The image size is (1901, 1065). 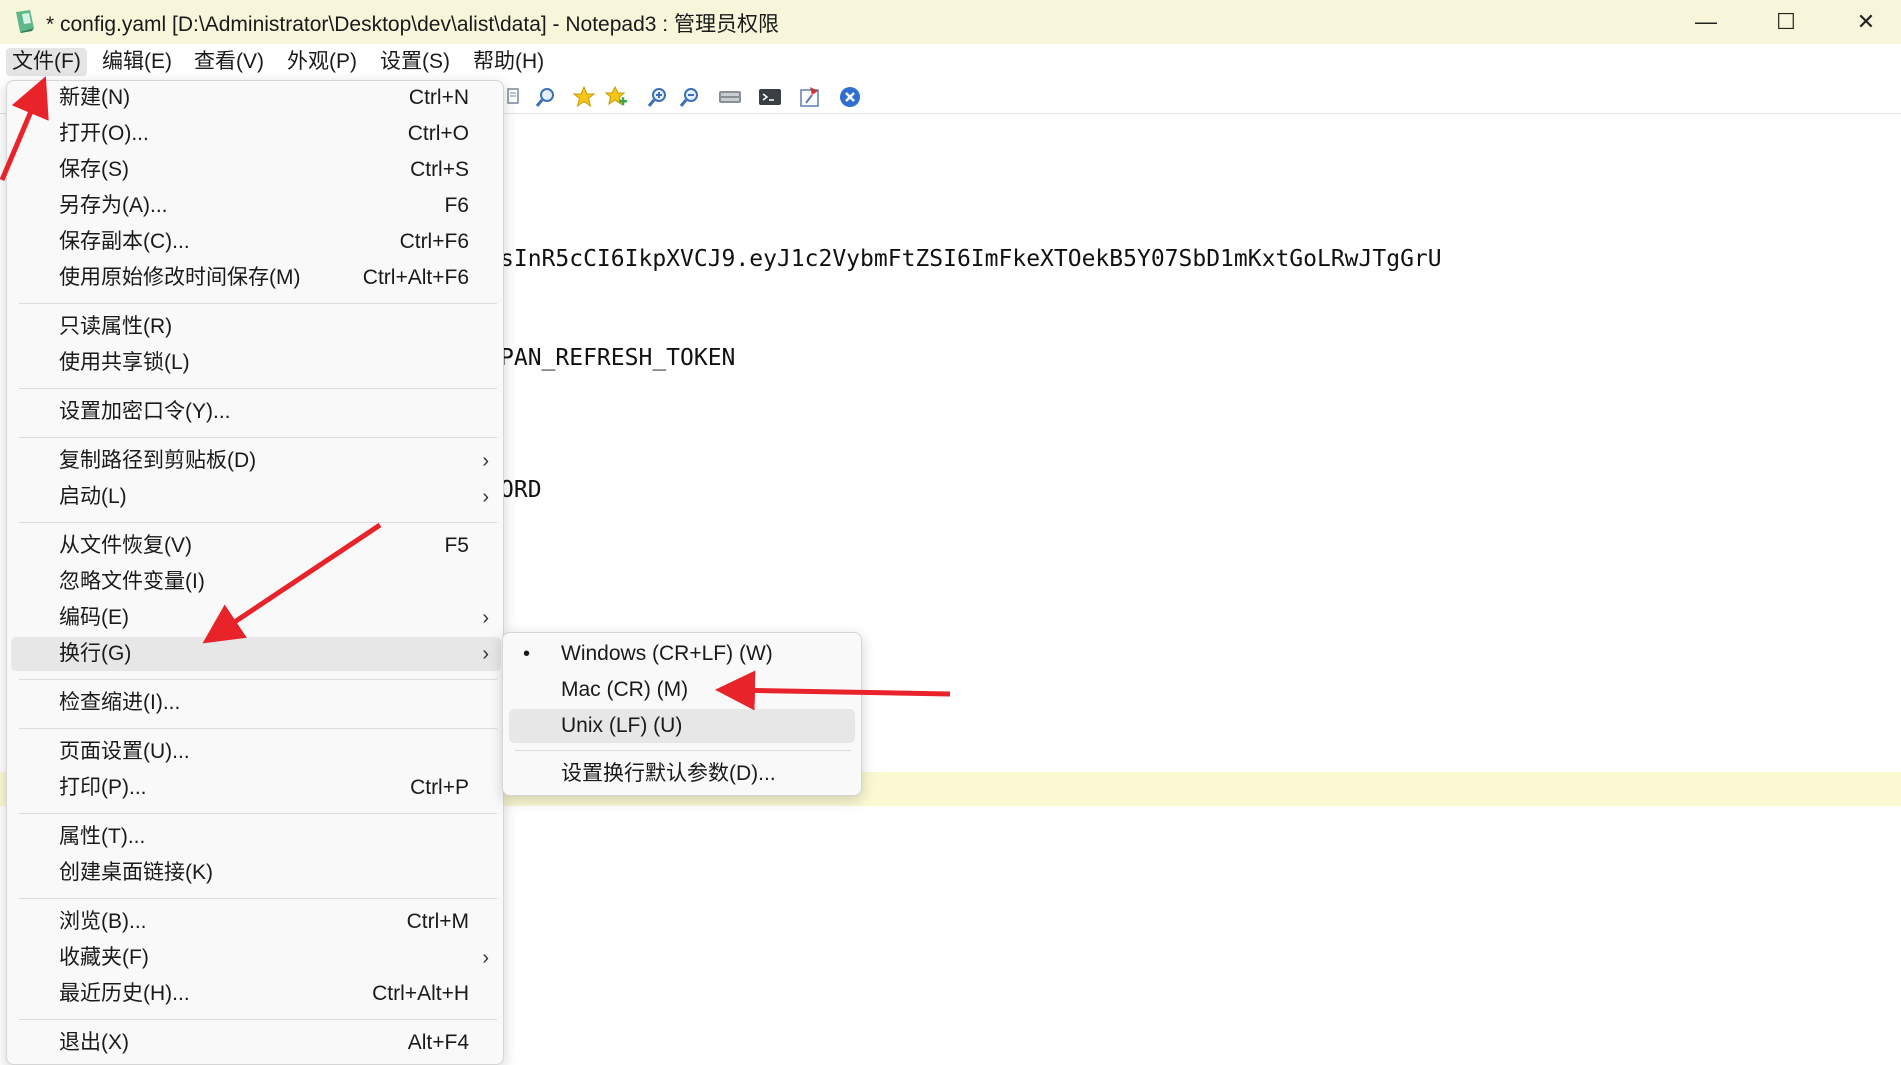 I want to click on favorite-star-icon, so click(x=584, y=97).